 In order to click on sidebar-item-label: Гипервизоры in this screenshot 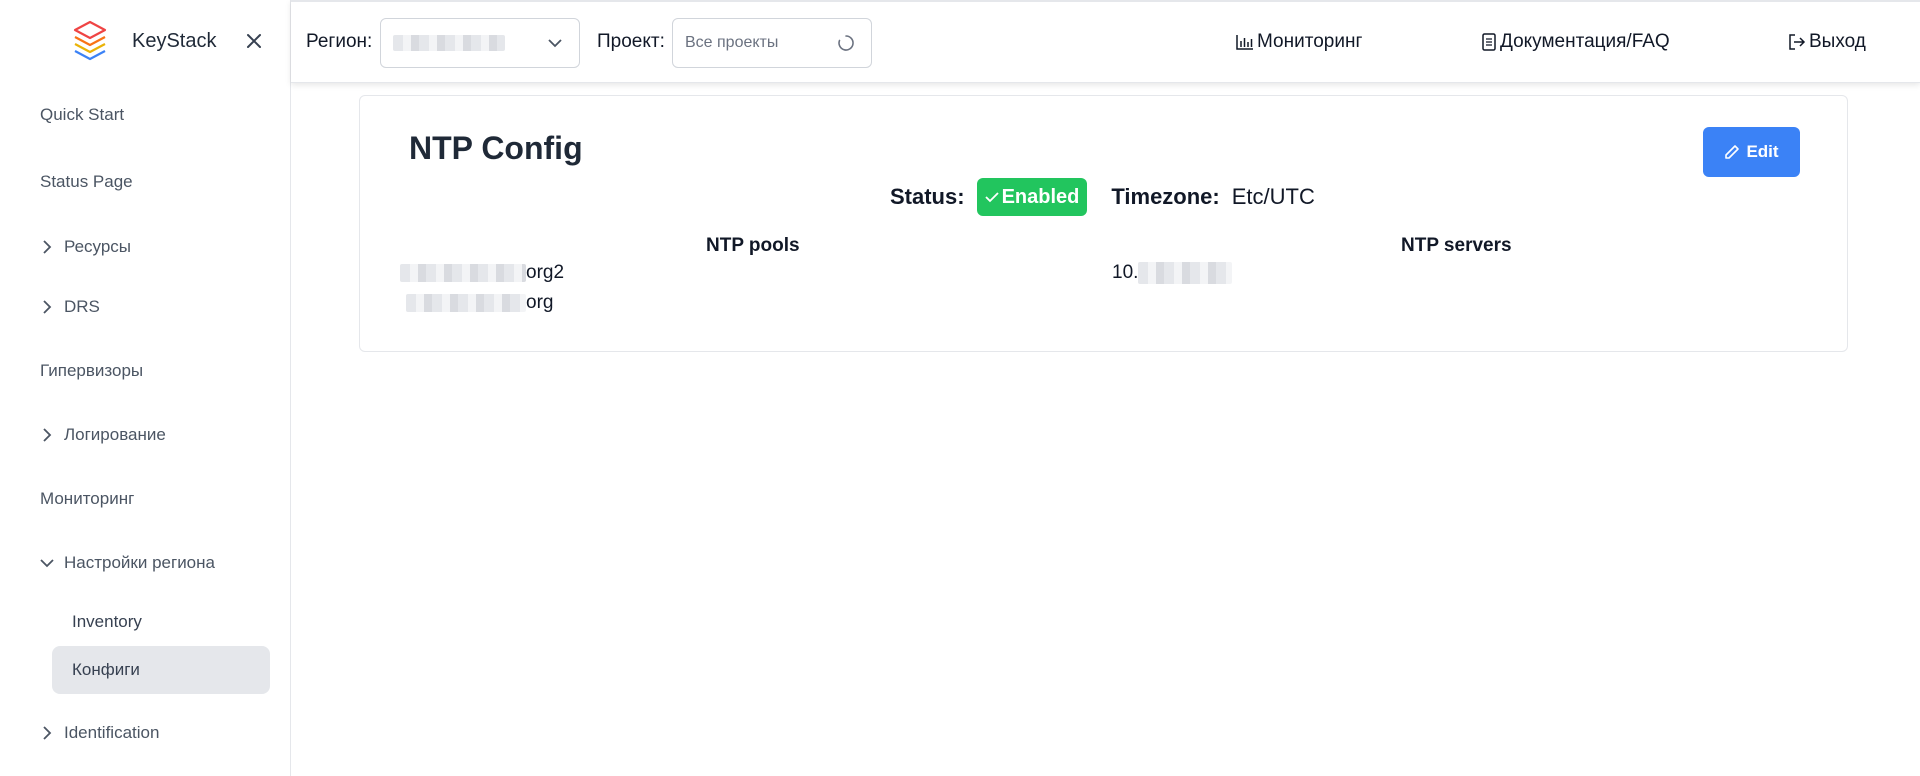, I will do `click(92, 370)`.